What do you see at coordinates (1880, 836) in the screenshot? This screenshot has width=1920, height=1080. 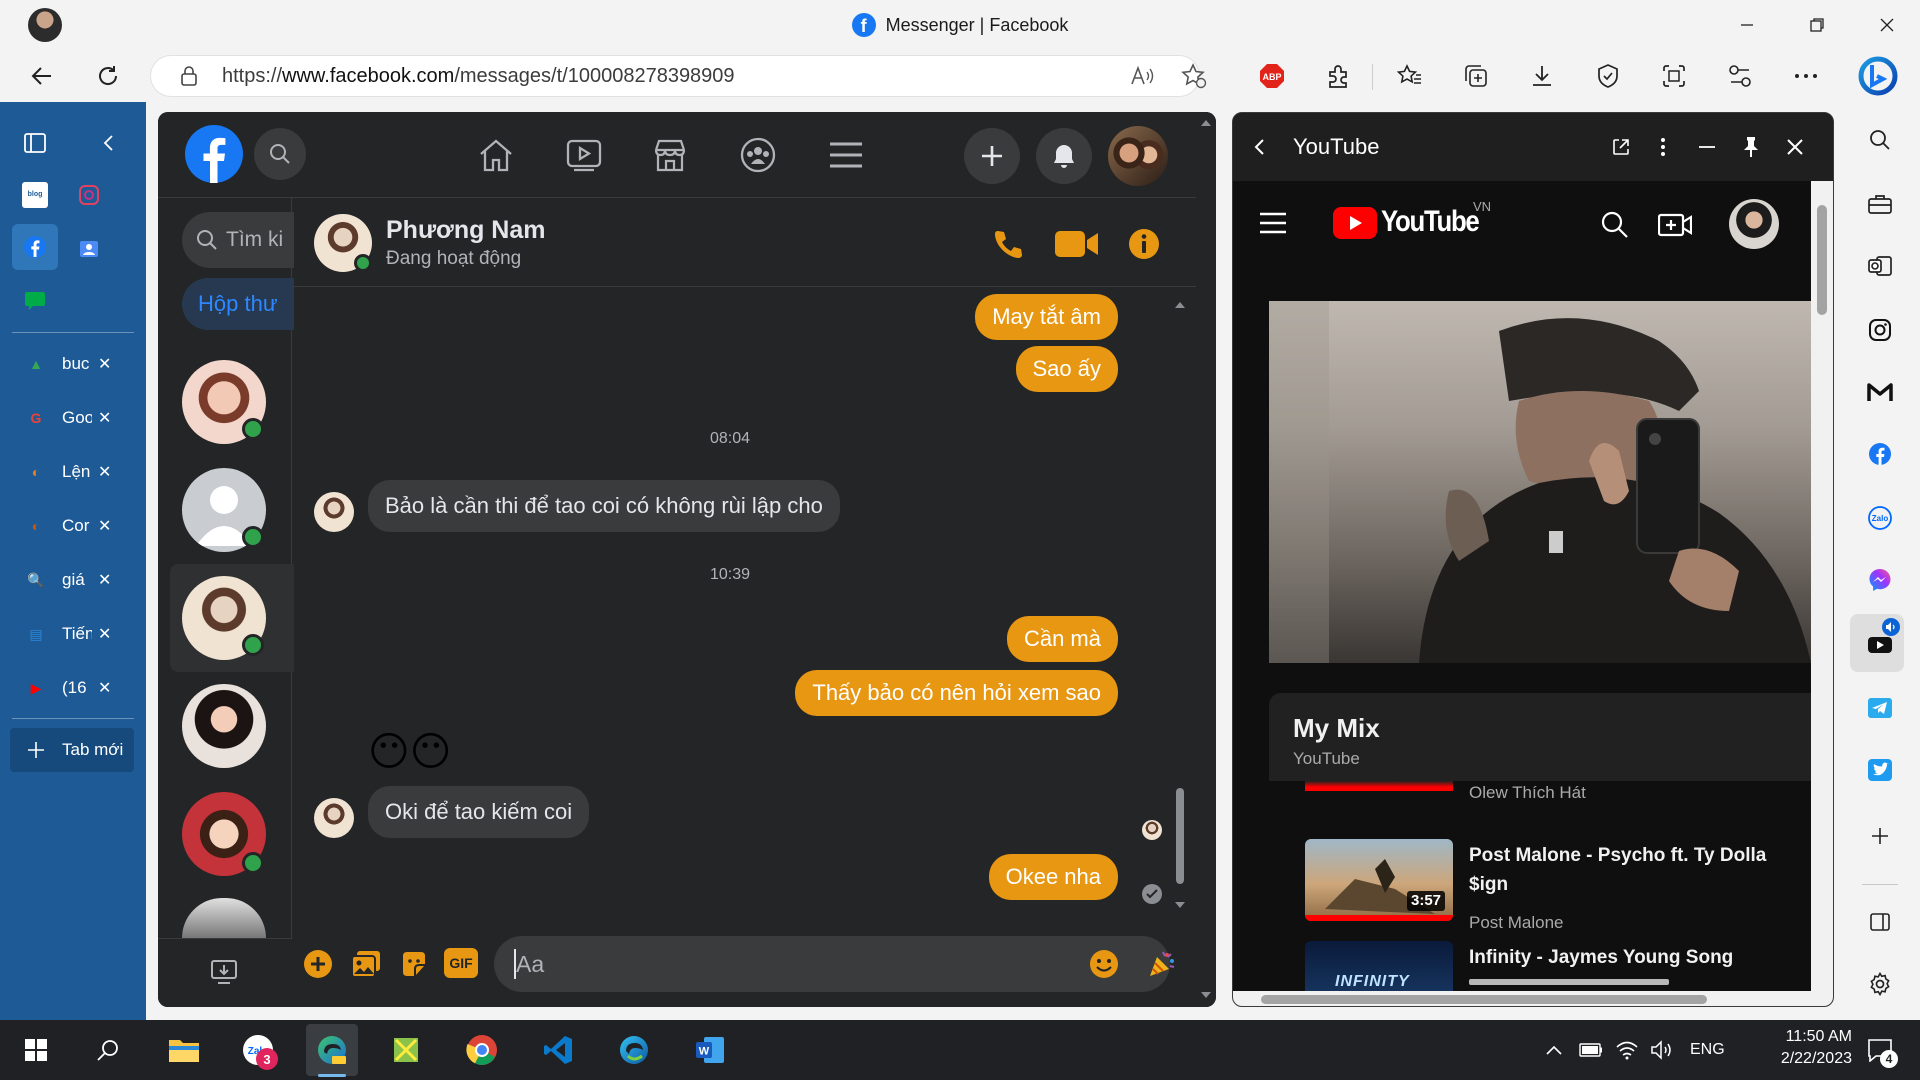 I see `sidebar-add-icon` at bounding box center [1880, 836].